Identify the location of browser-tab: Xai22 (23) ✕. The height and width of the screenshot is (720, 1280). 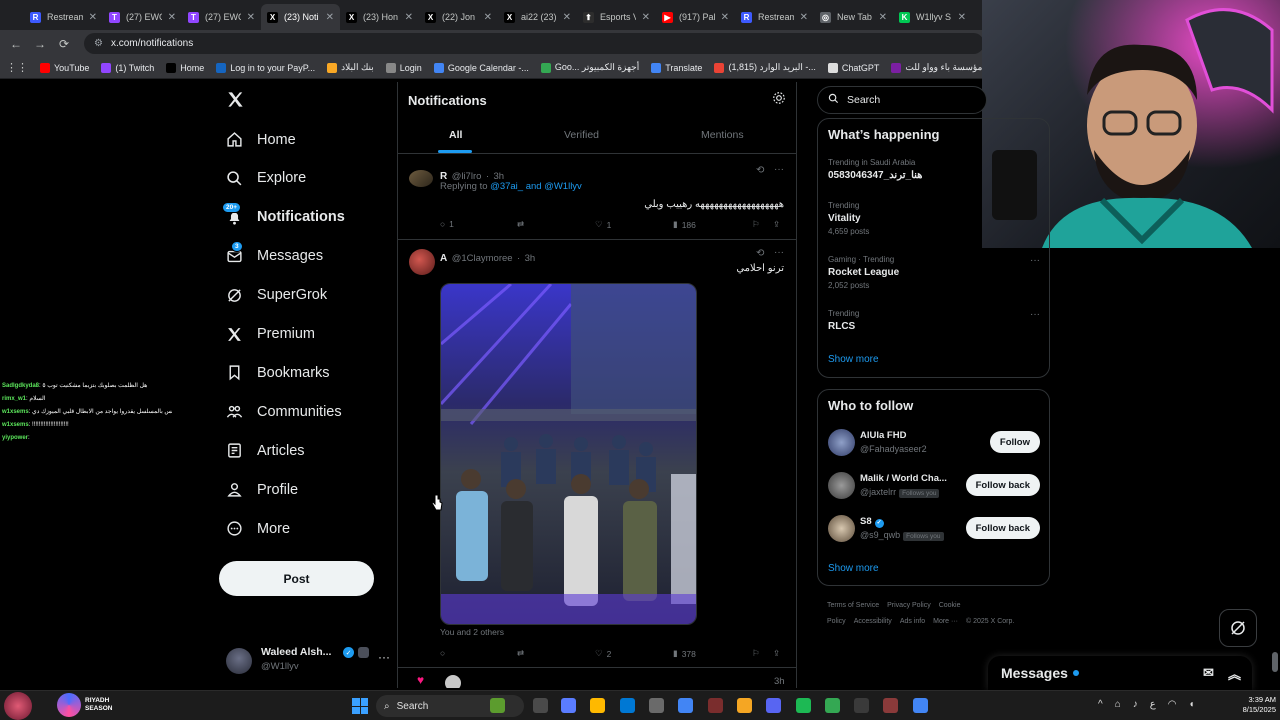
(537, 17).